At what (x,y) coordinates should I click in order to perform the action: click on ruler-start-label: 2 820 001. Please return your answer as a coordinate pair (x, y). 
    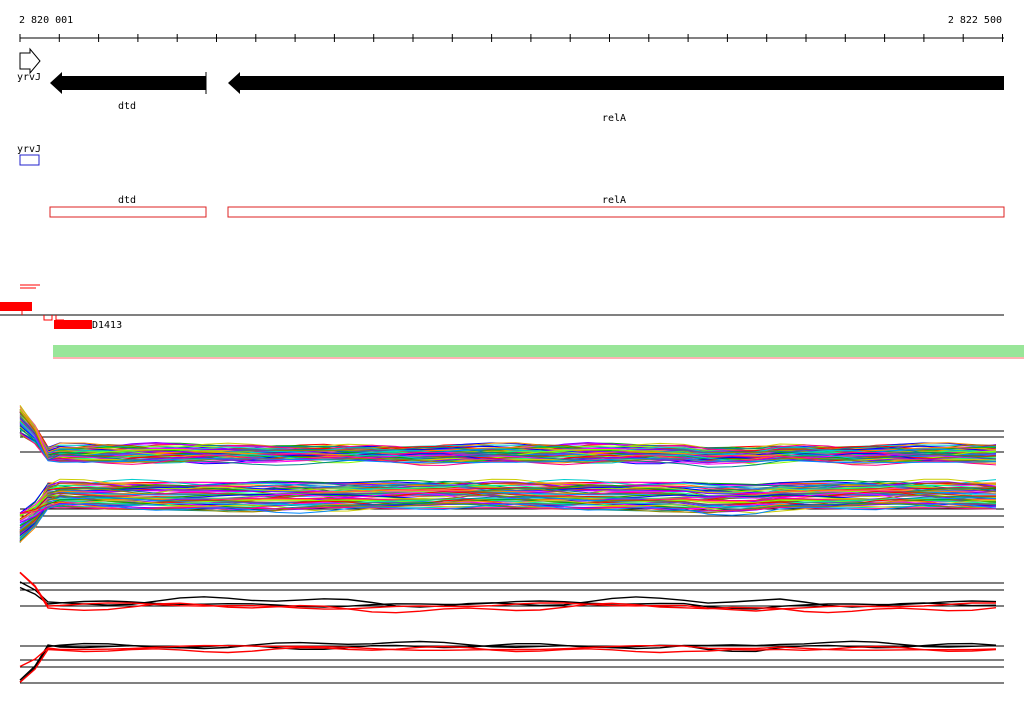
    Looking at the image, I should click on (46, 20).